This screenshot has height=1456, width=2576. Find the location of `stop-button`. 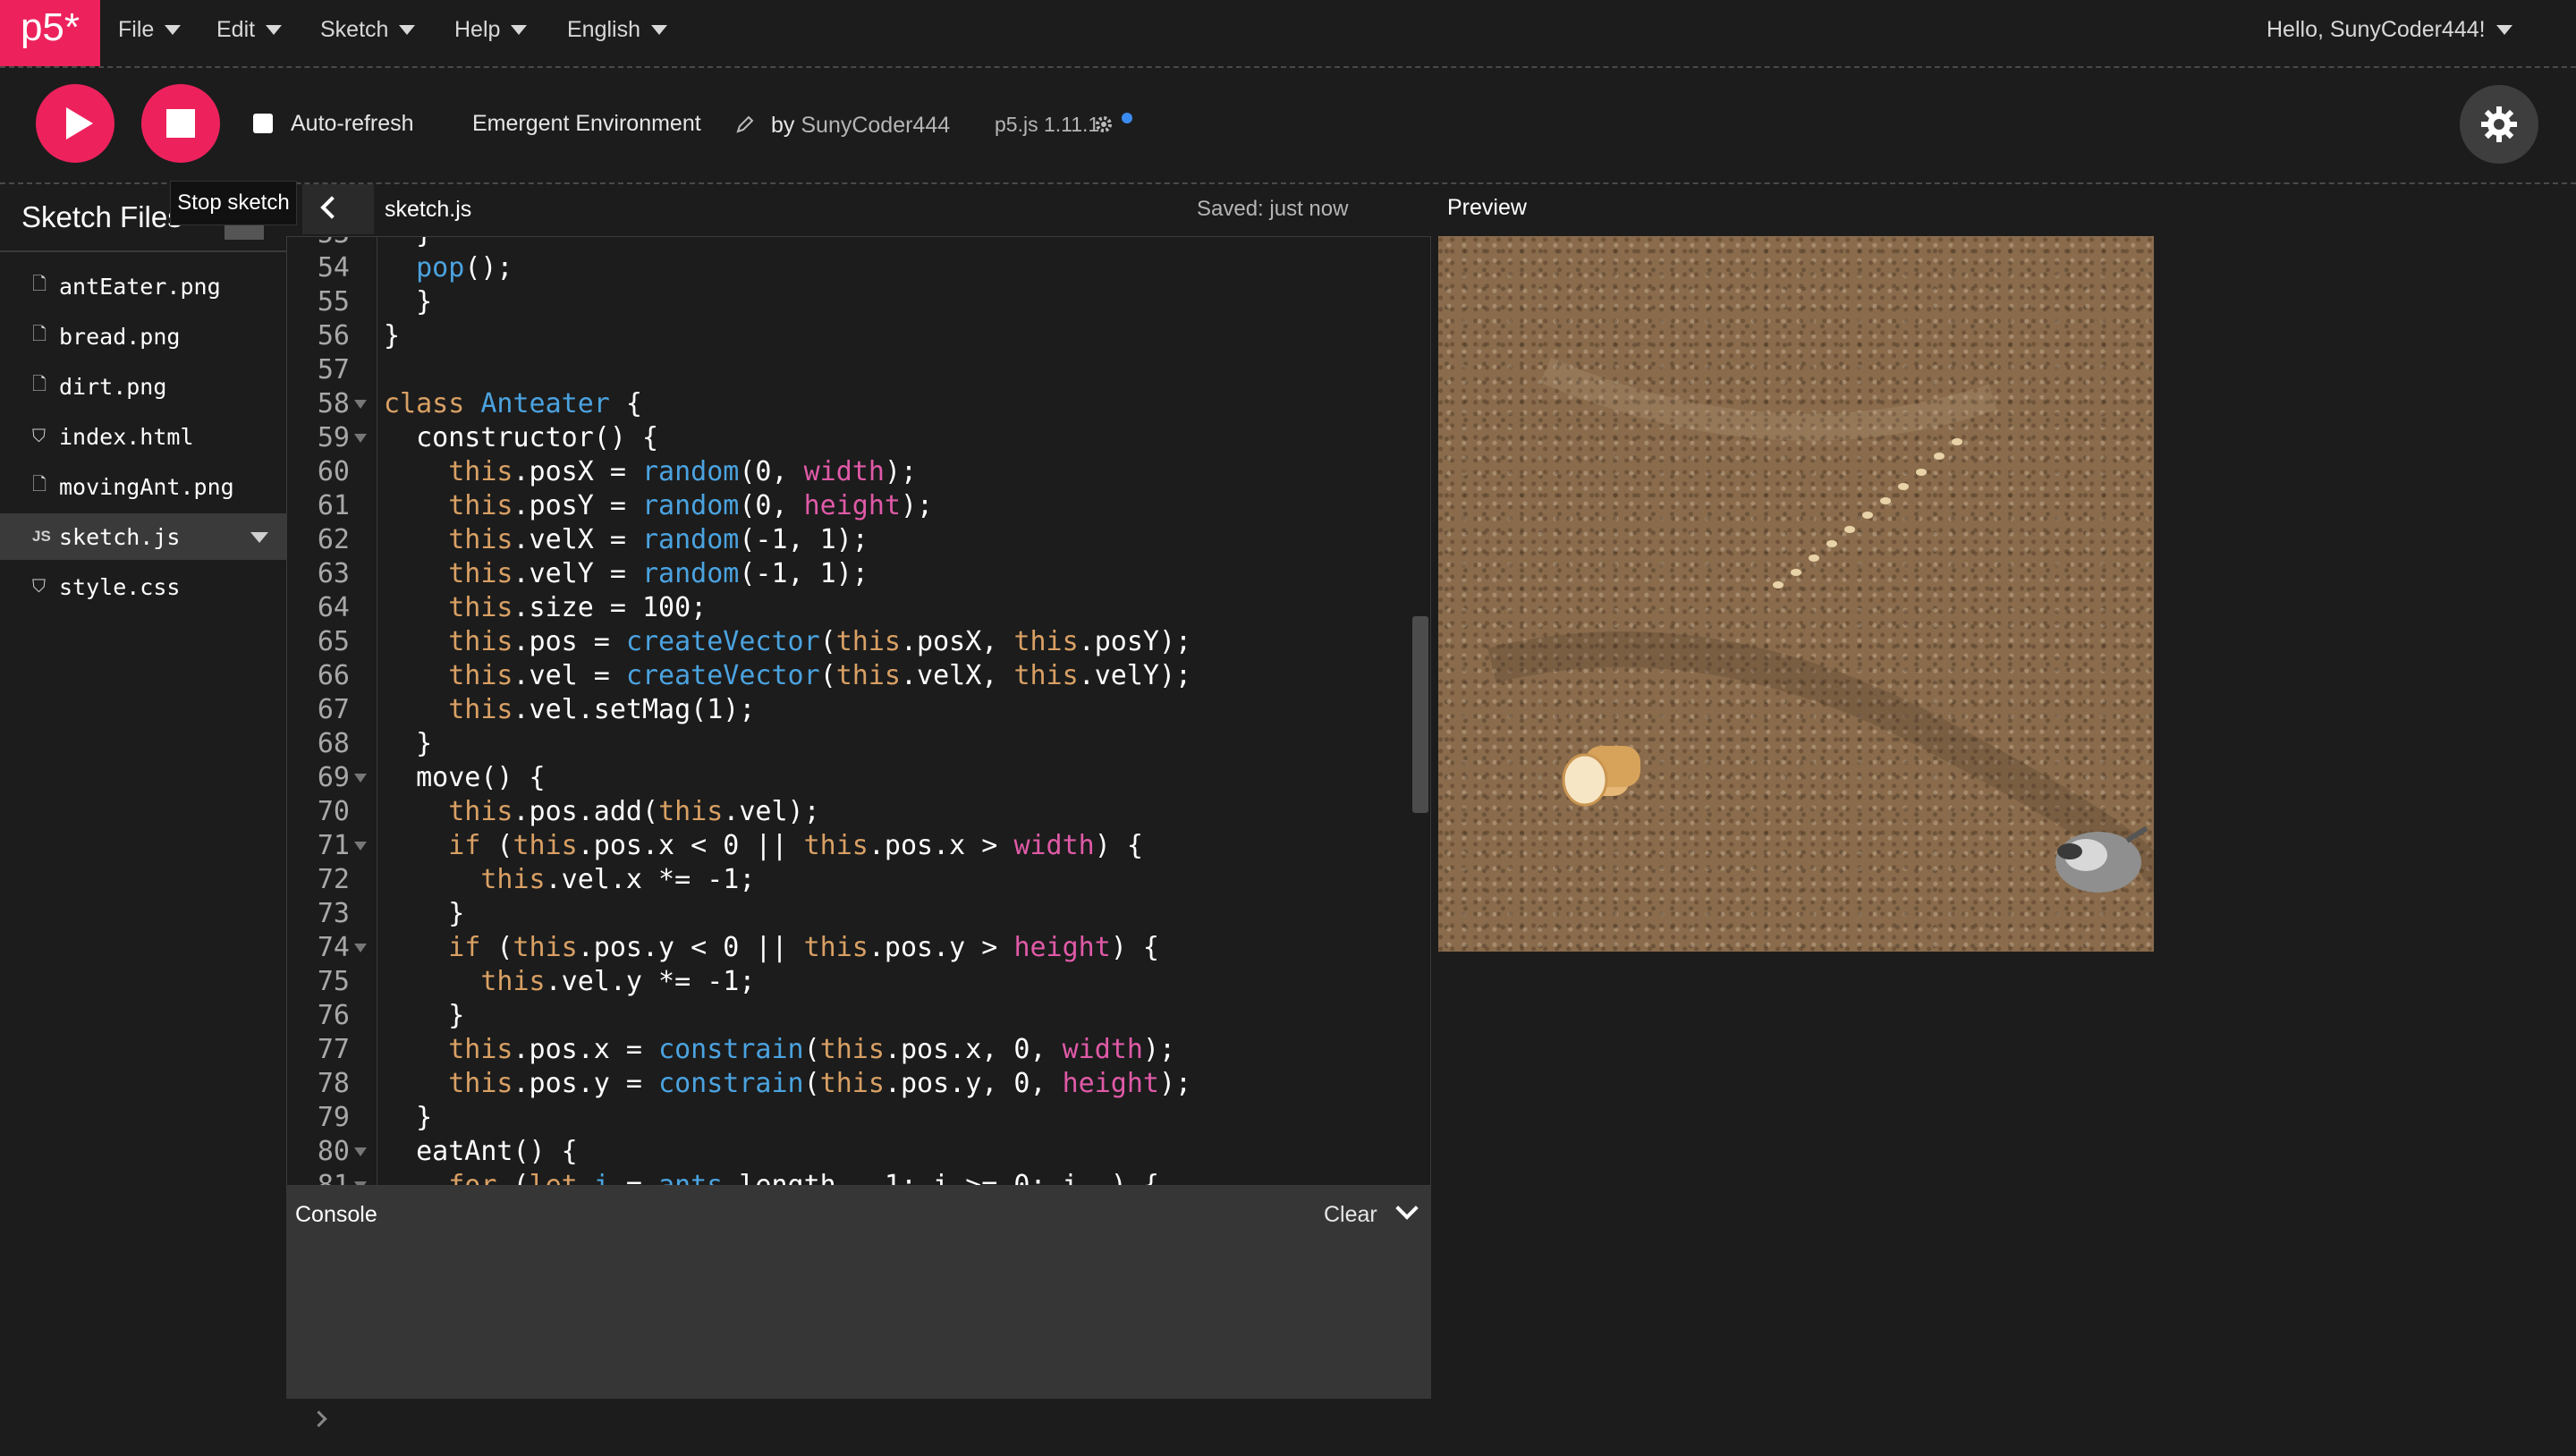

stop-button is located at coordinates (180, 123).